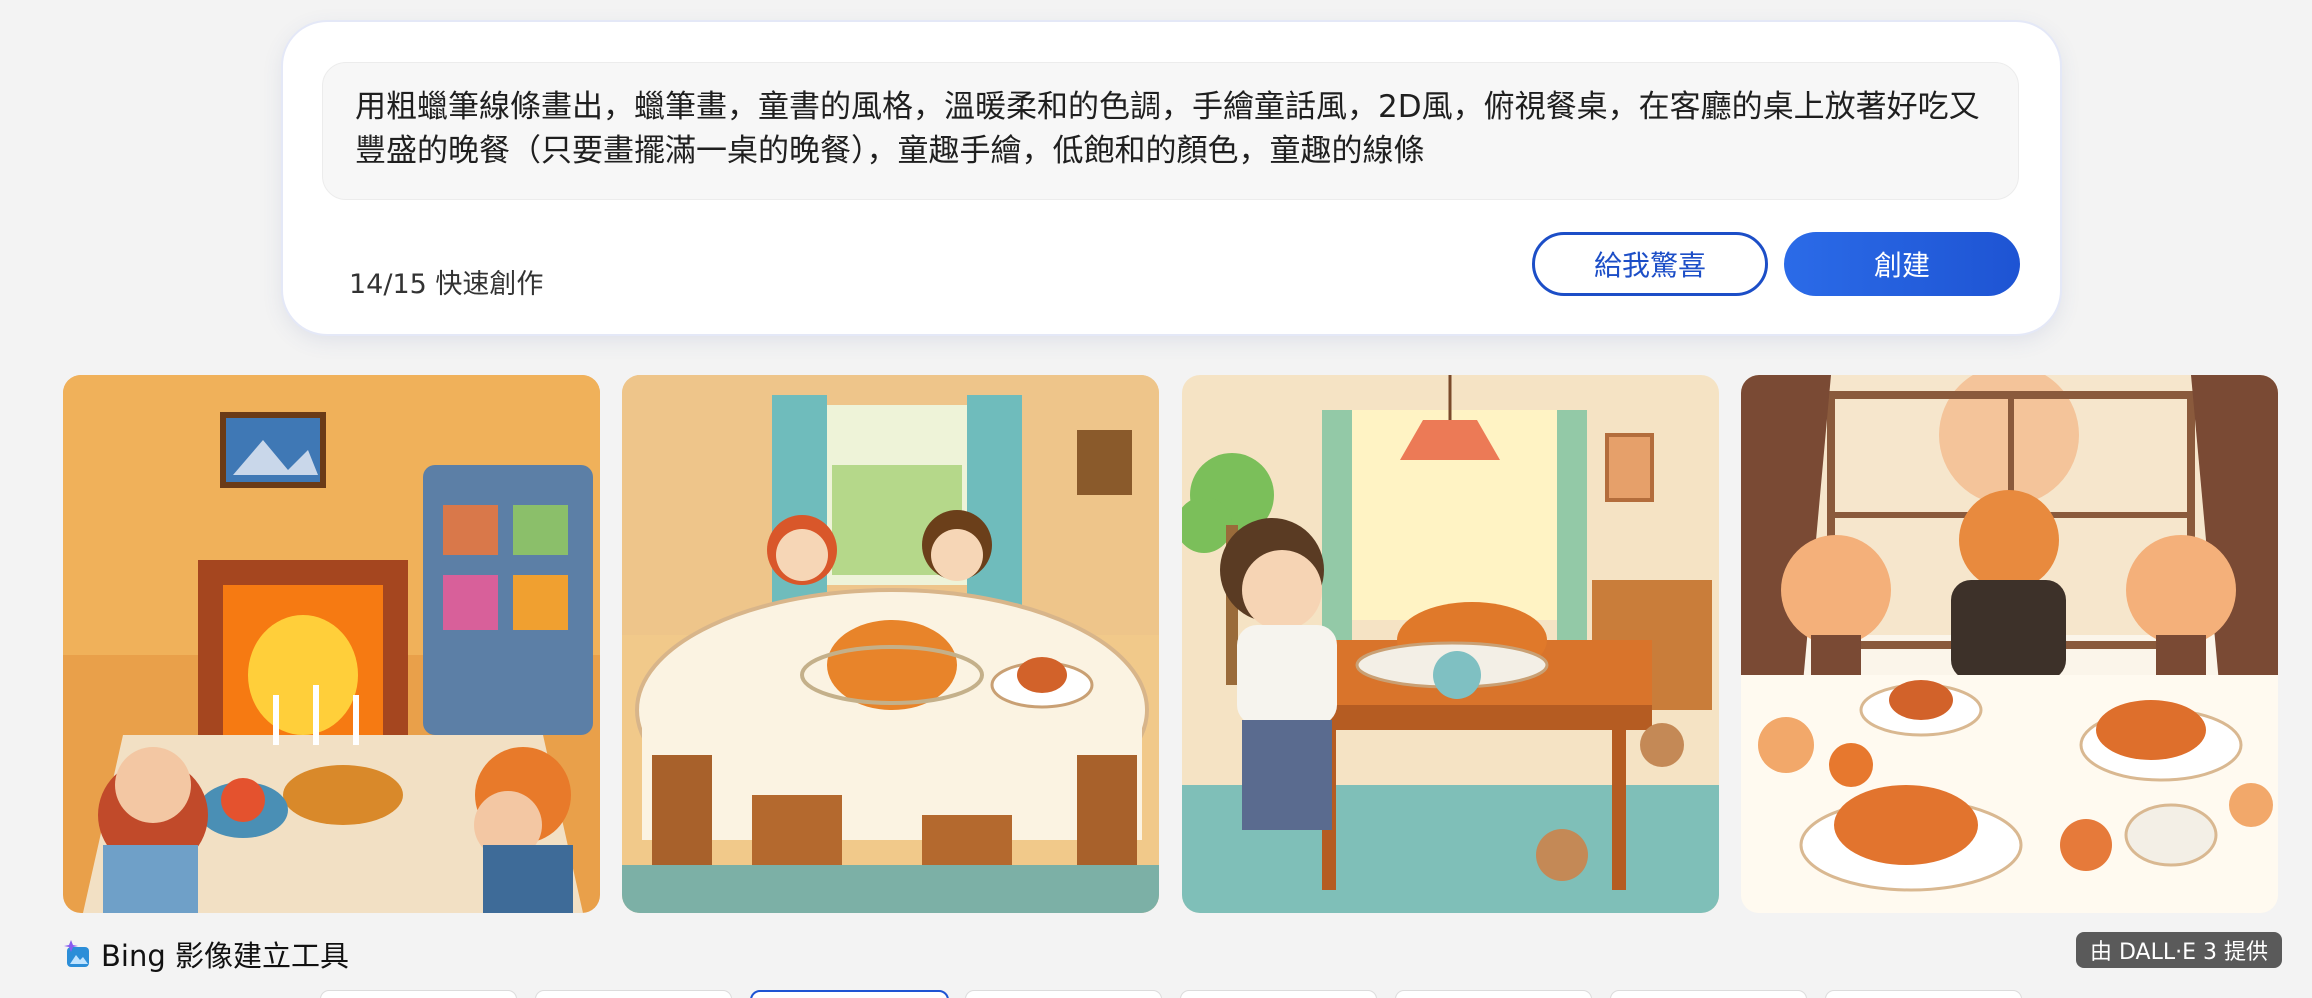 The height and width of the screenshot is (998, 2312). I want to click on powered-by-badge: 由 DALL·E 3 提供, so click(2179, 950).